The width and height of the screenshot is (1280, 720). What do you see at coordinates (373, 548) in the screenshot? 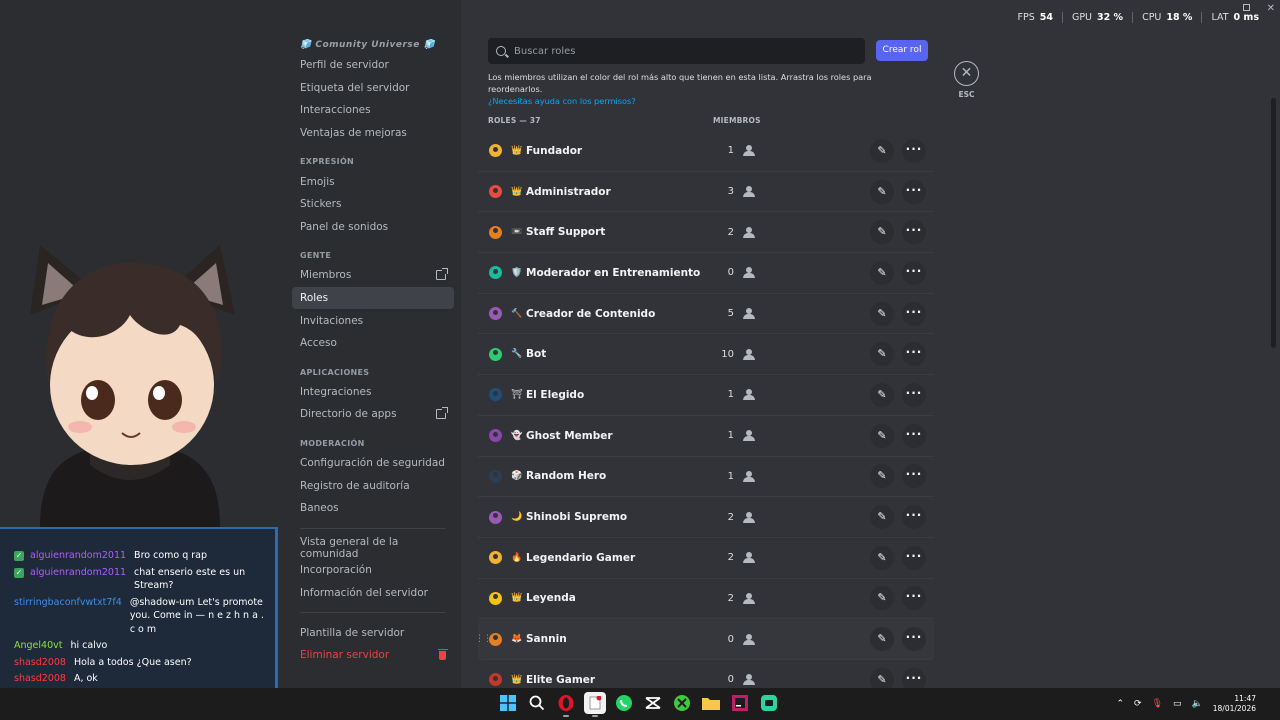
I see `nav-vista-comunidad: Vista general de la comunidad` at bounding box center [373, 548].